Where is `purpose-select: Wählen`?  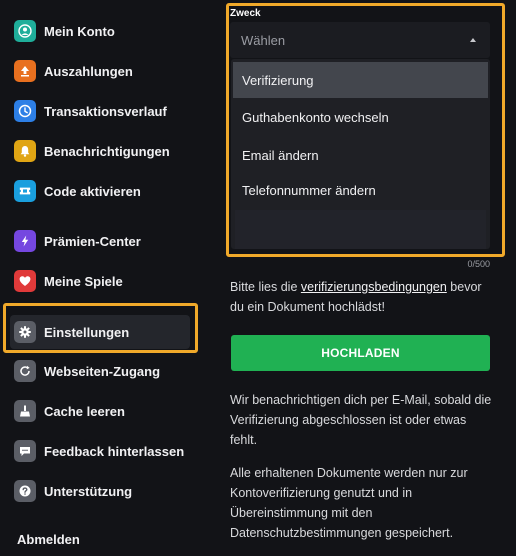 purpose-select: Wählen is located at coordinates (360, 40).